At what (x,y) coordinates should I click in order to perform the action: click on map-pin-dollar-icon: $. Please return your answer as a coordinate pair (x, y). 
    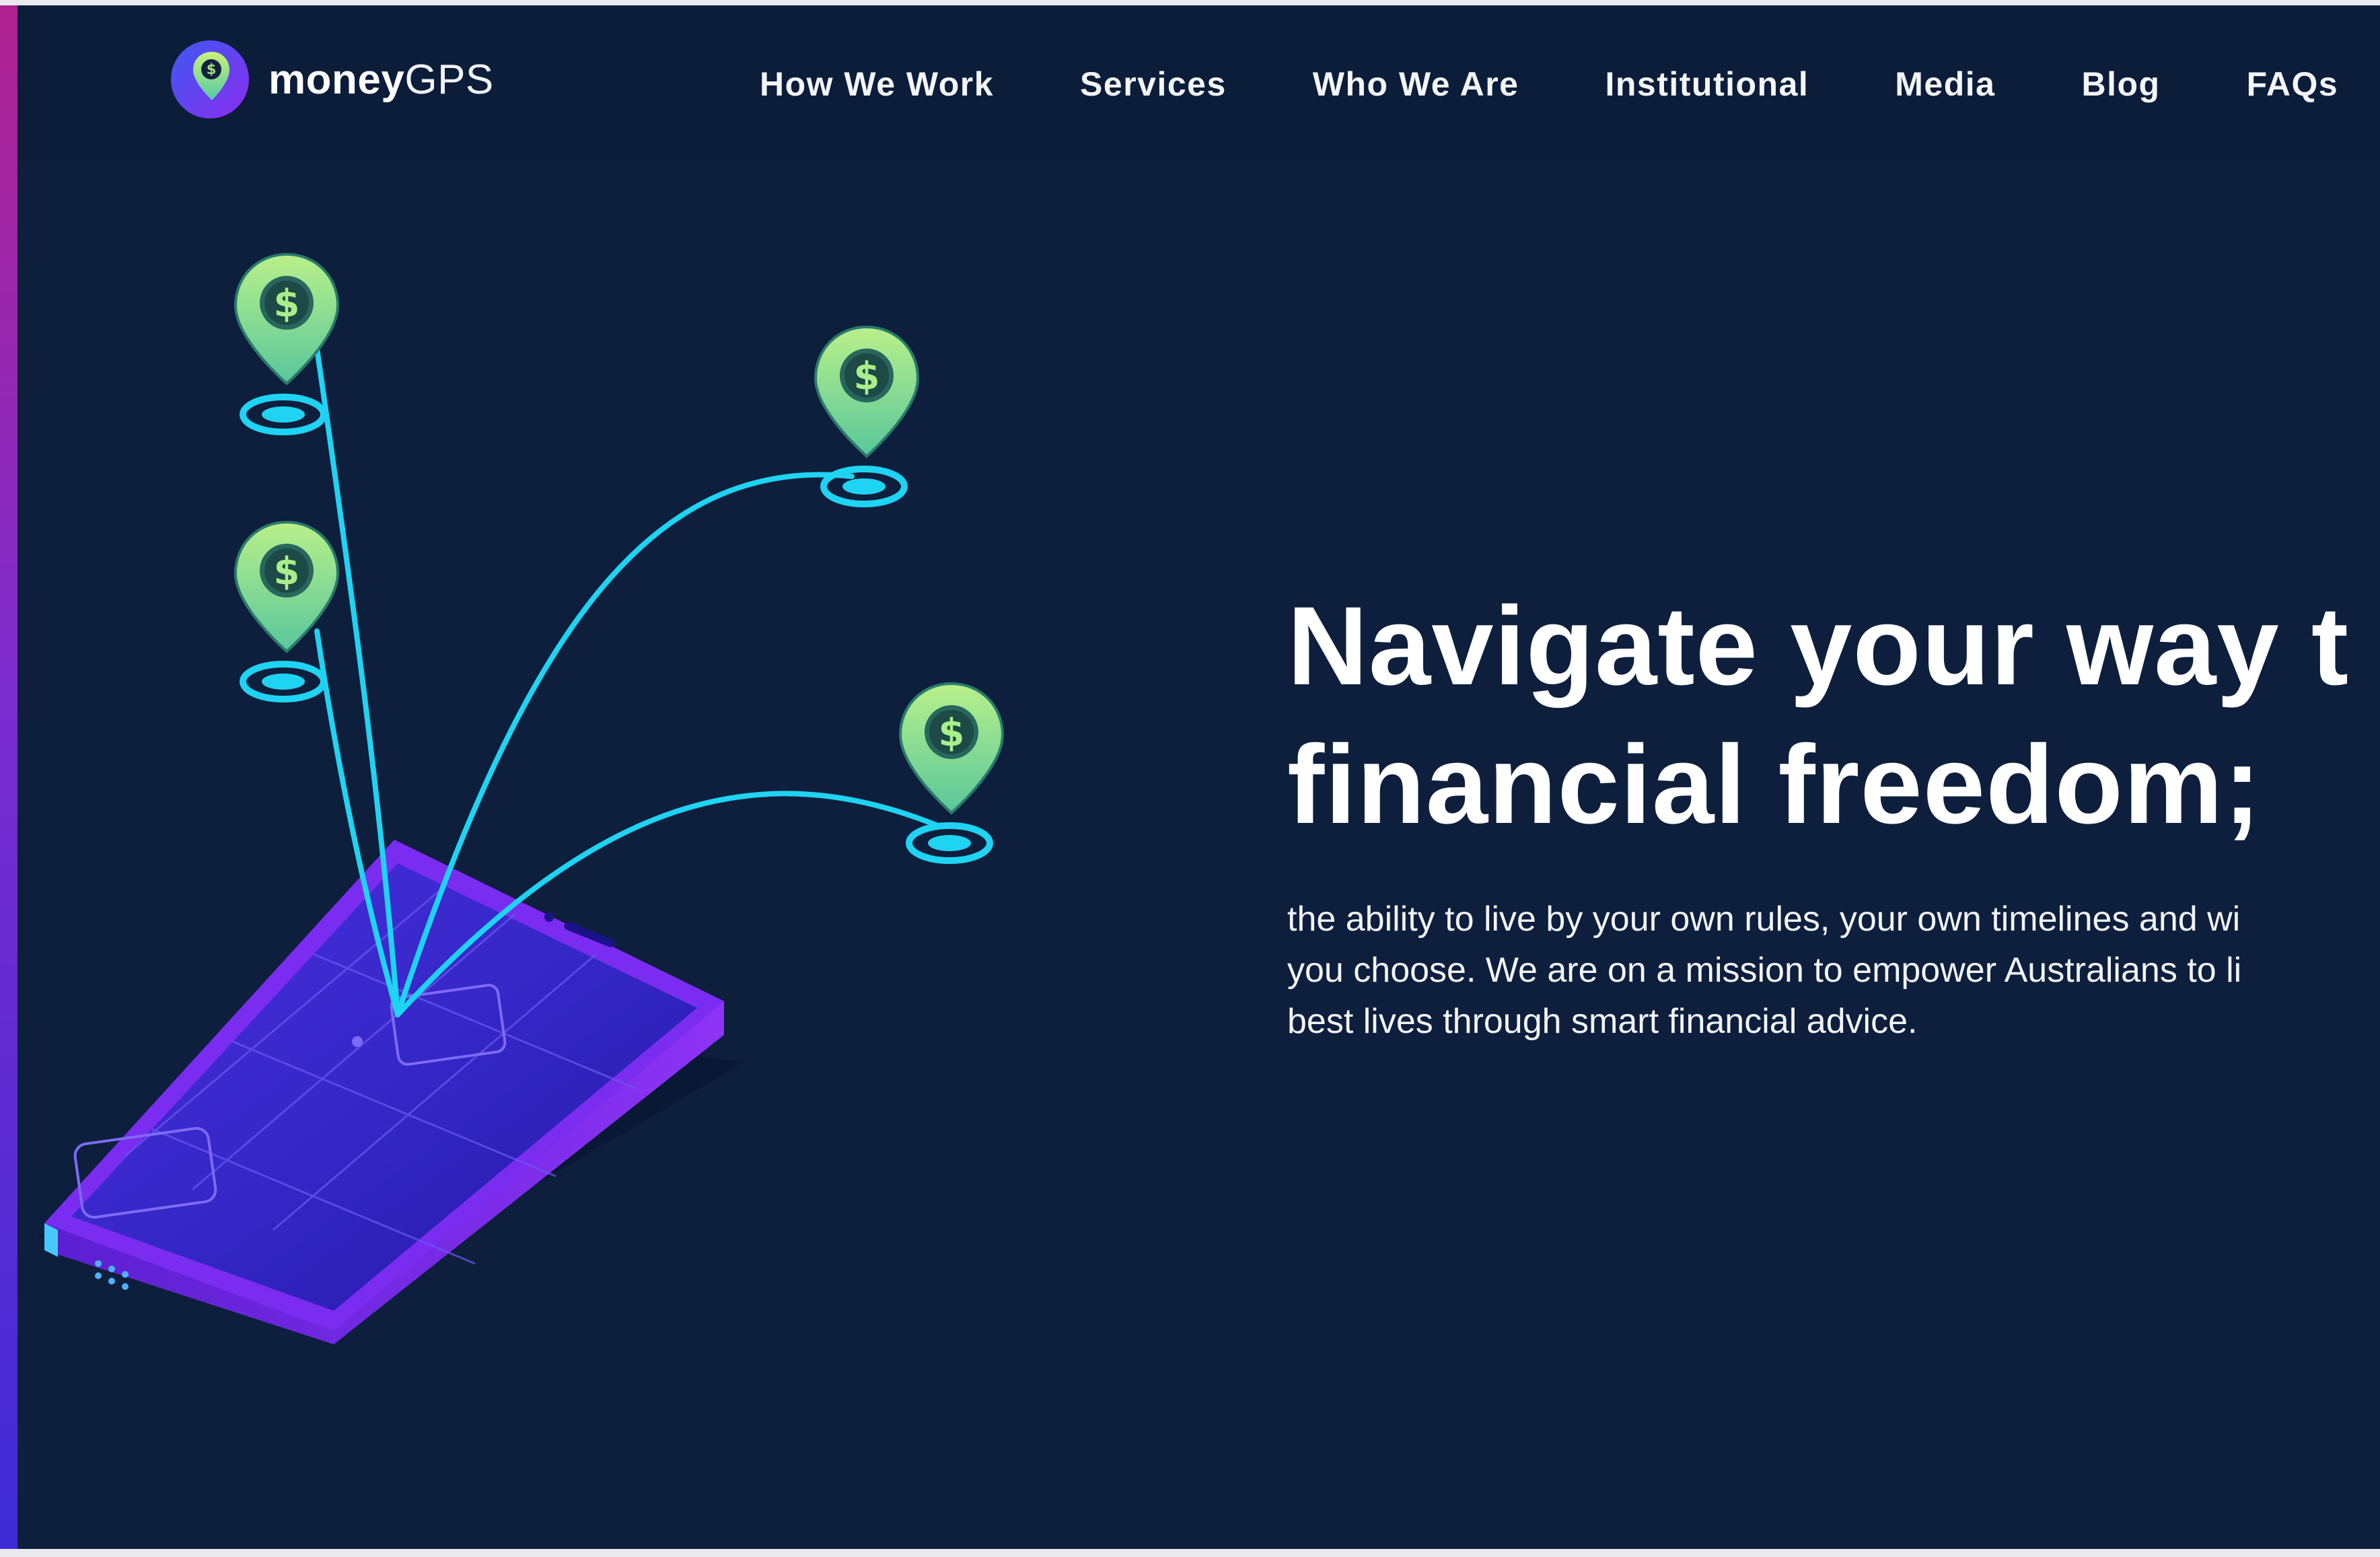
    Looking at the image, I should click on (210, 79).